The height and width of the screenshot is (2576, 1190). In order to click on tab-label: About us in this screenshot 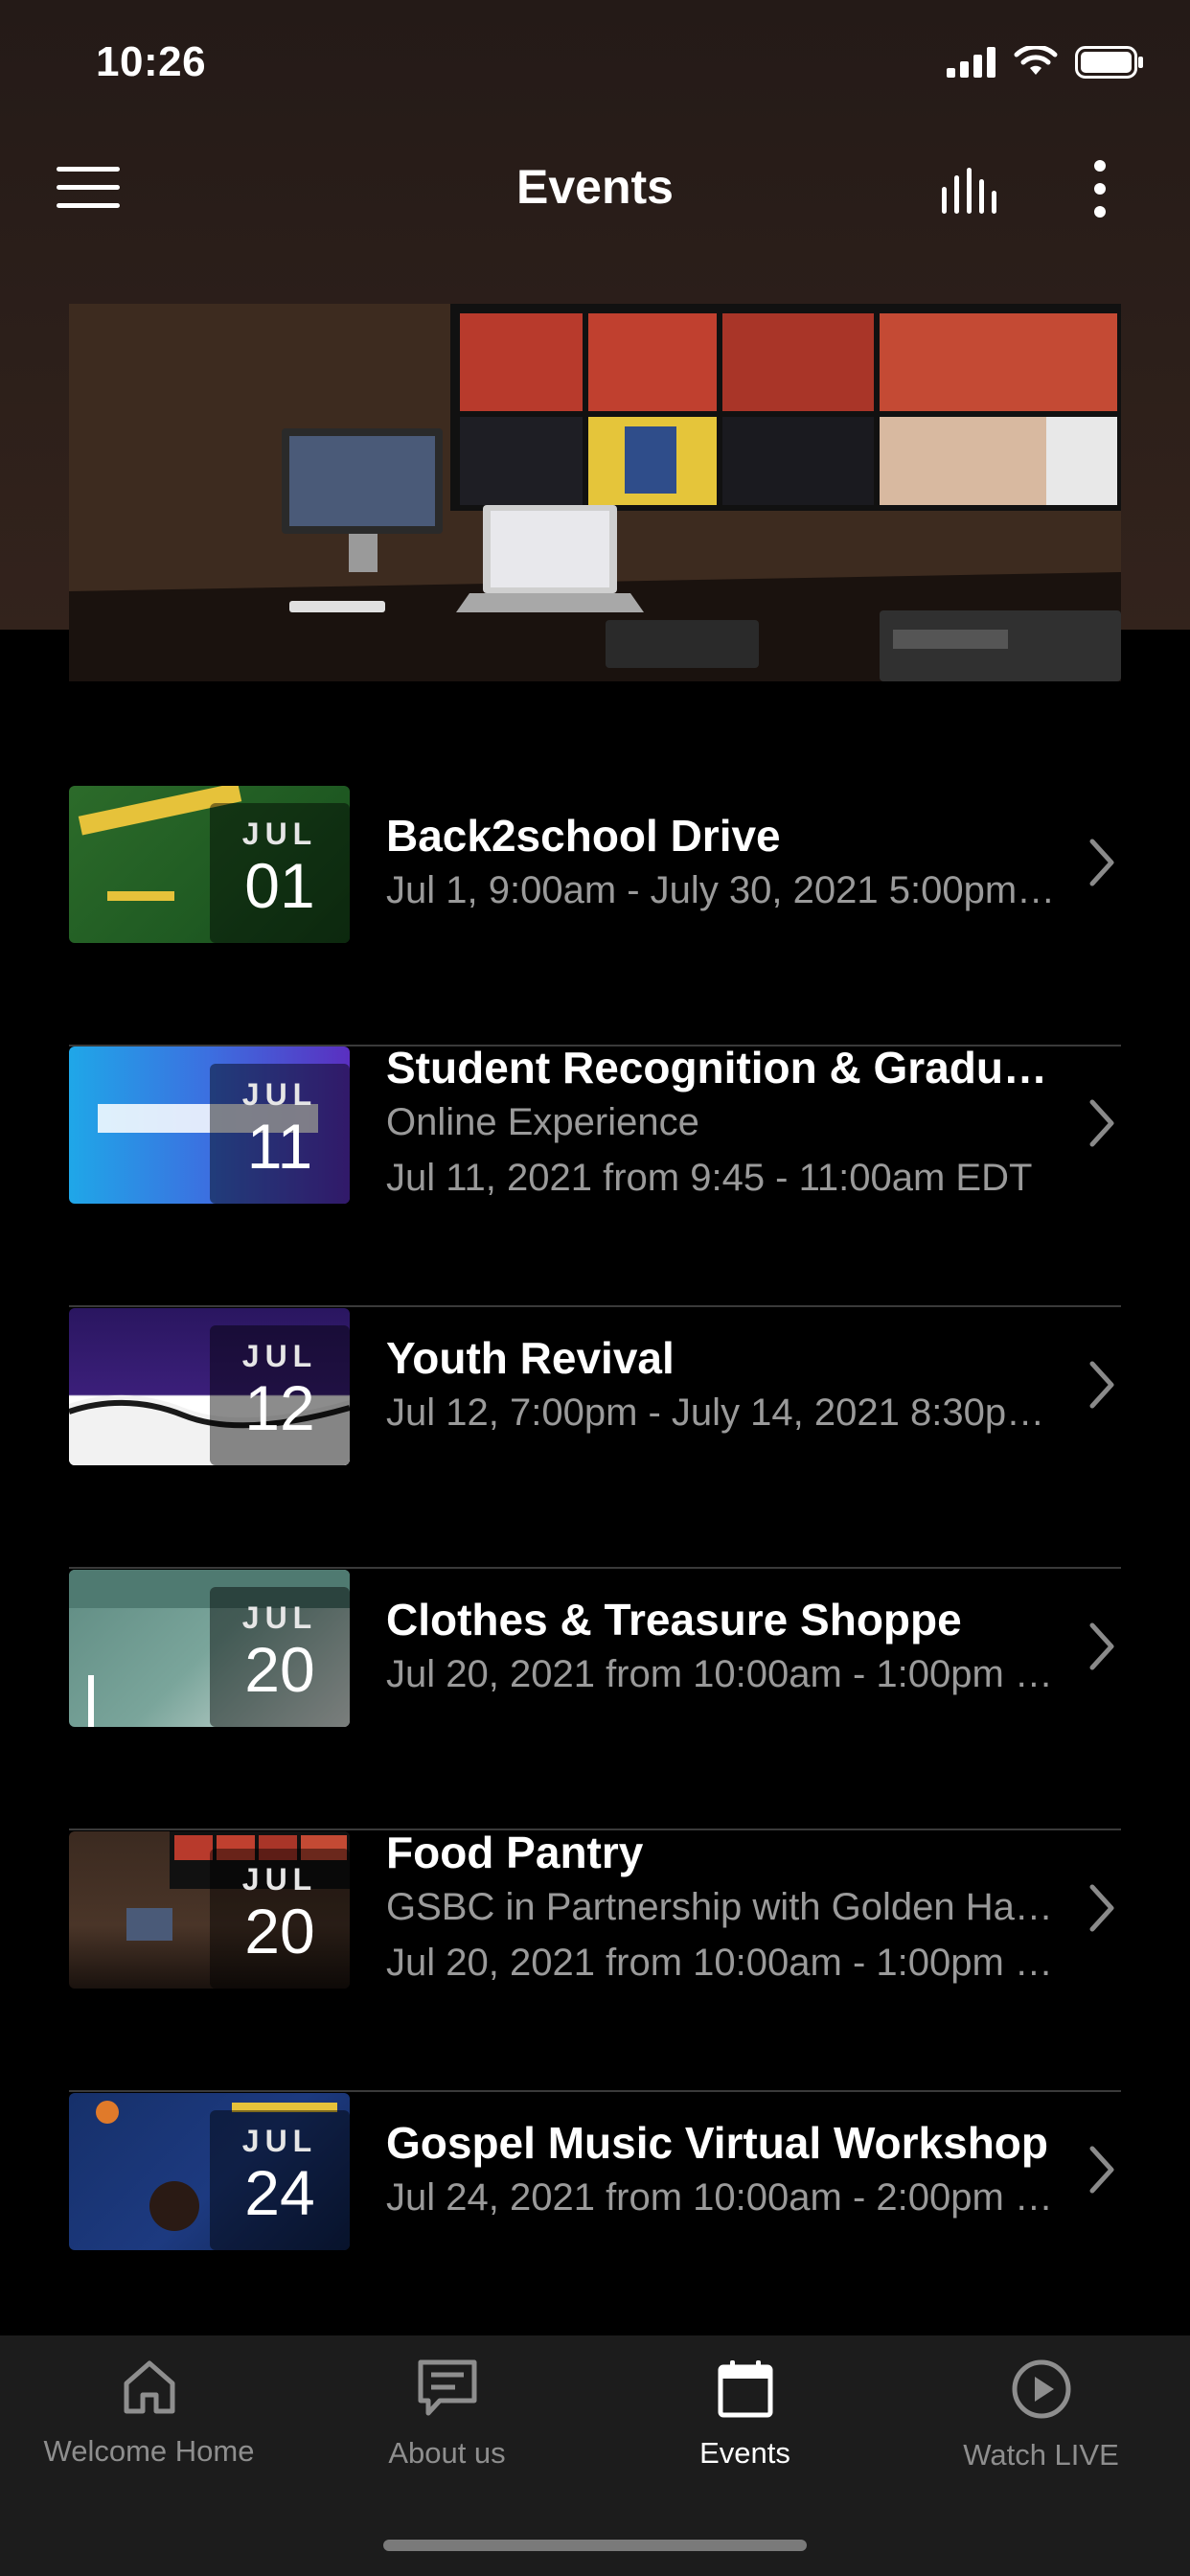, I will do `click(447, 2453)`.